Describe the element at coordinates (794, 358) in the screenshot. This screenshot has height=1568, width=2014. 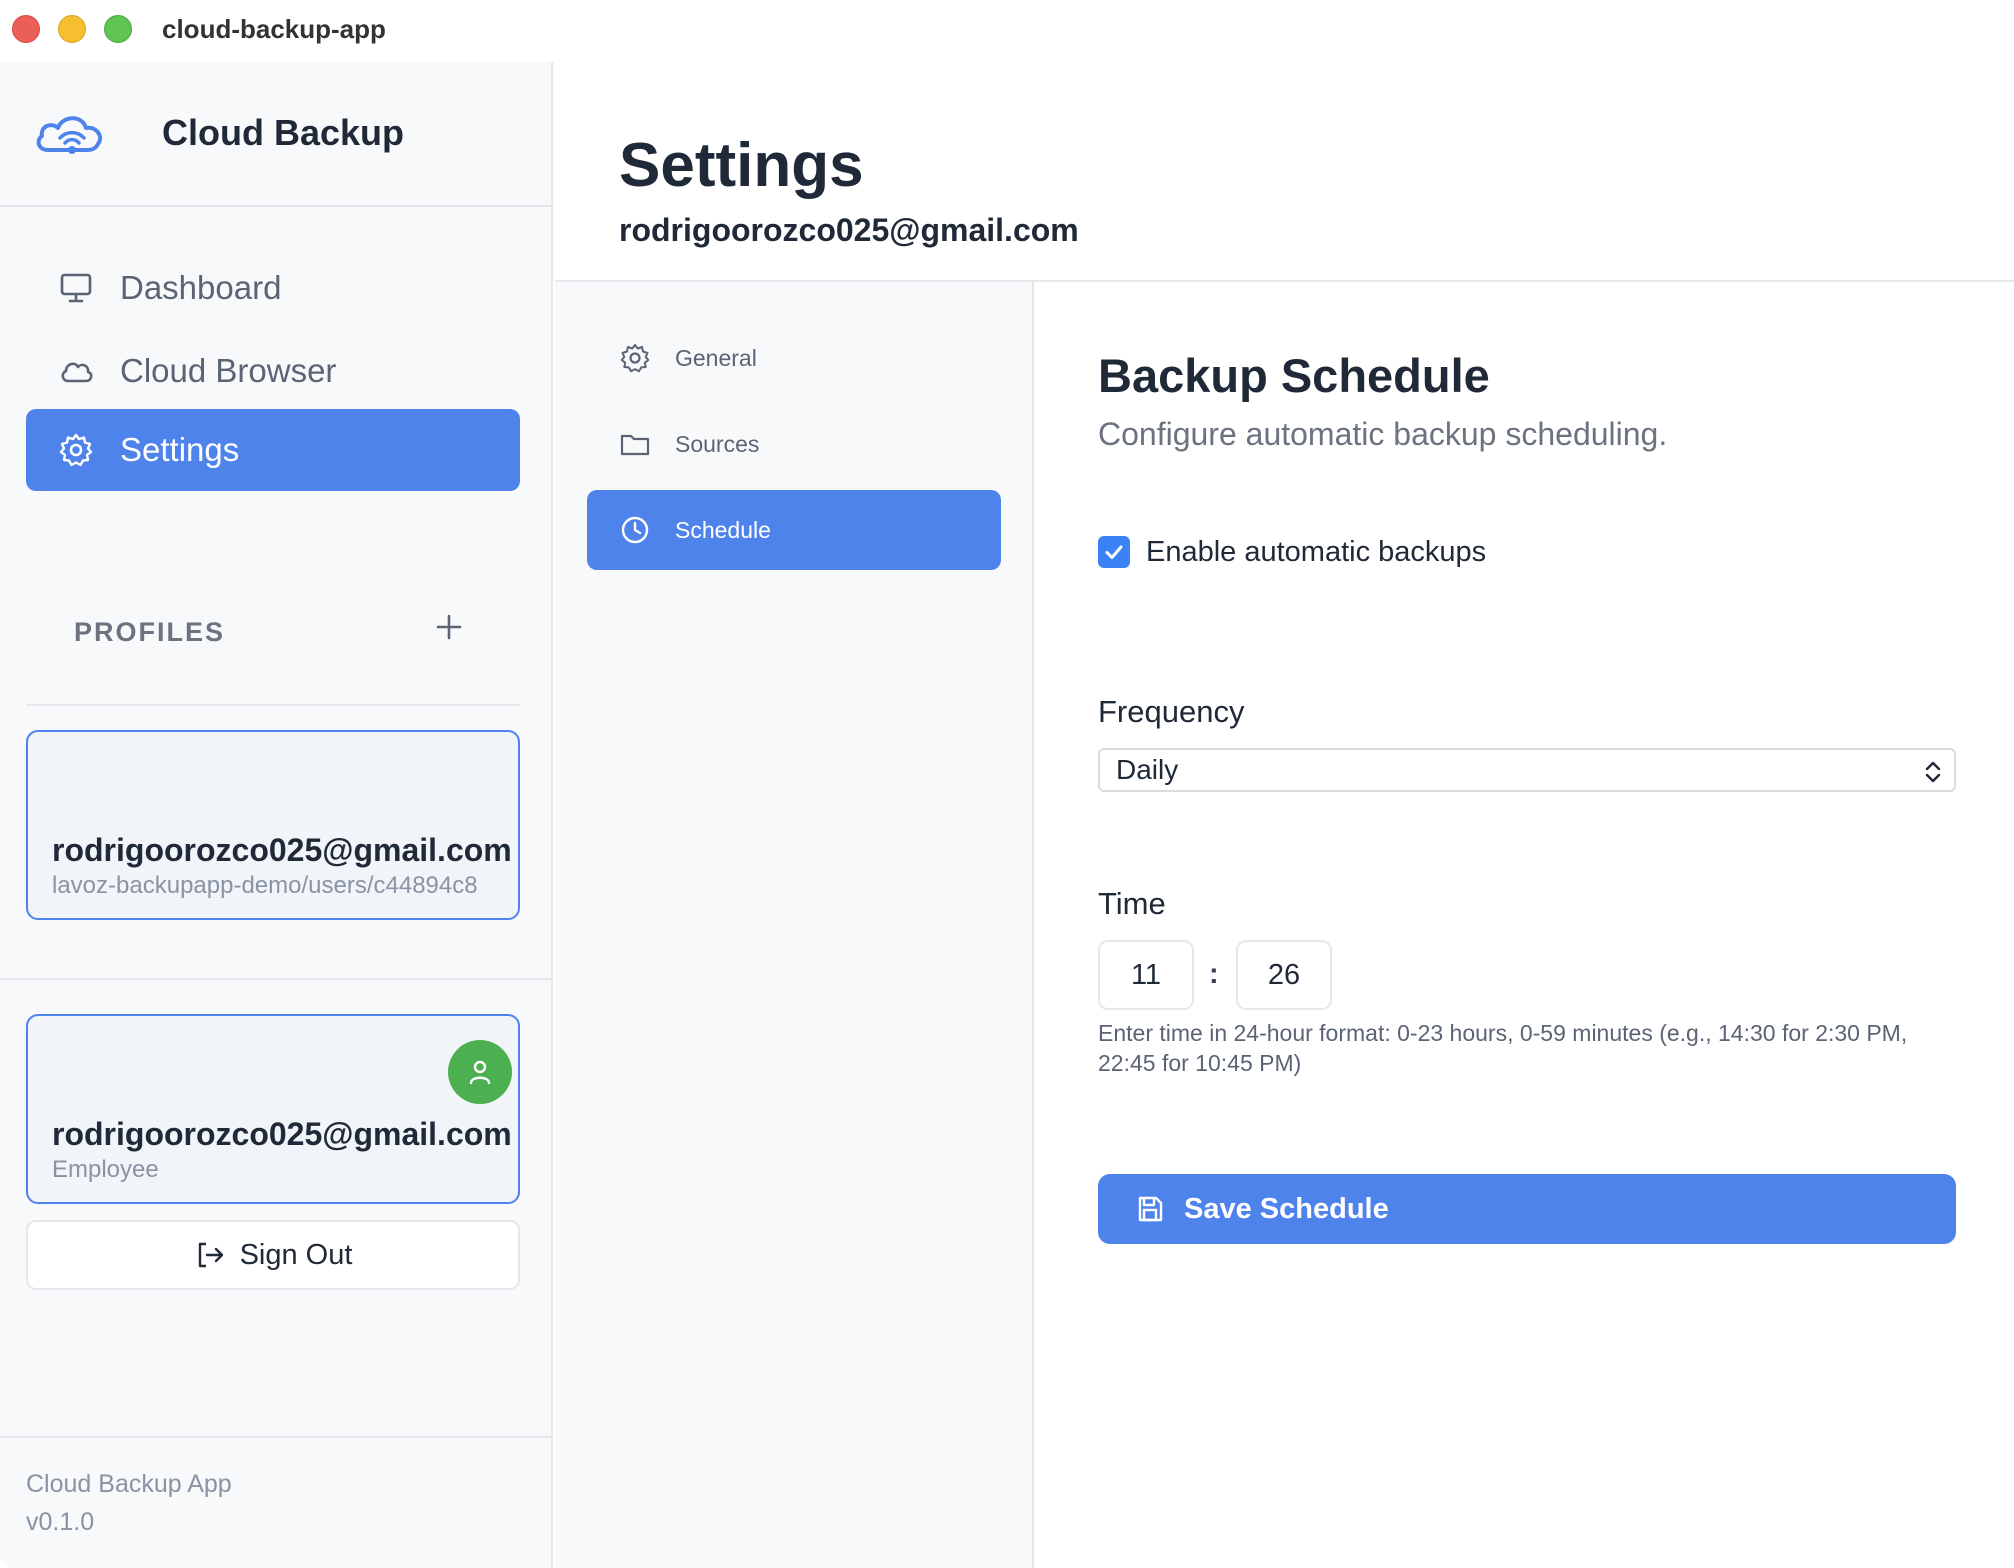
I see `tab-general: General` at that location.